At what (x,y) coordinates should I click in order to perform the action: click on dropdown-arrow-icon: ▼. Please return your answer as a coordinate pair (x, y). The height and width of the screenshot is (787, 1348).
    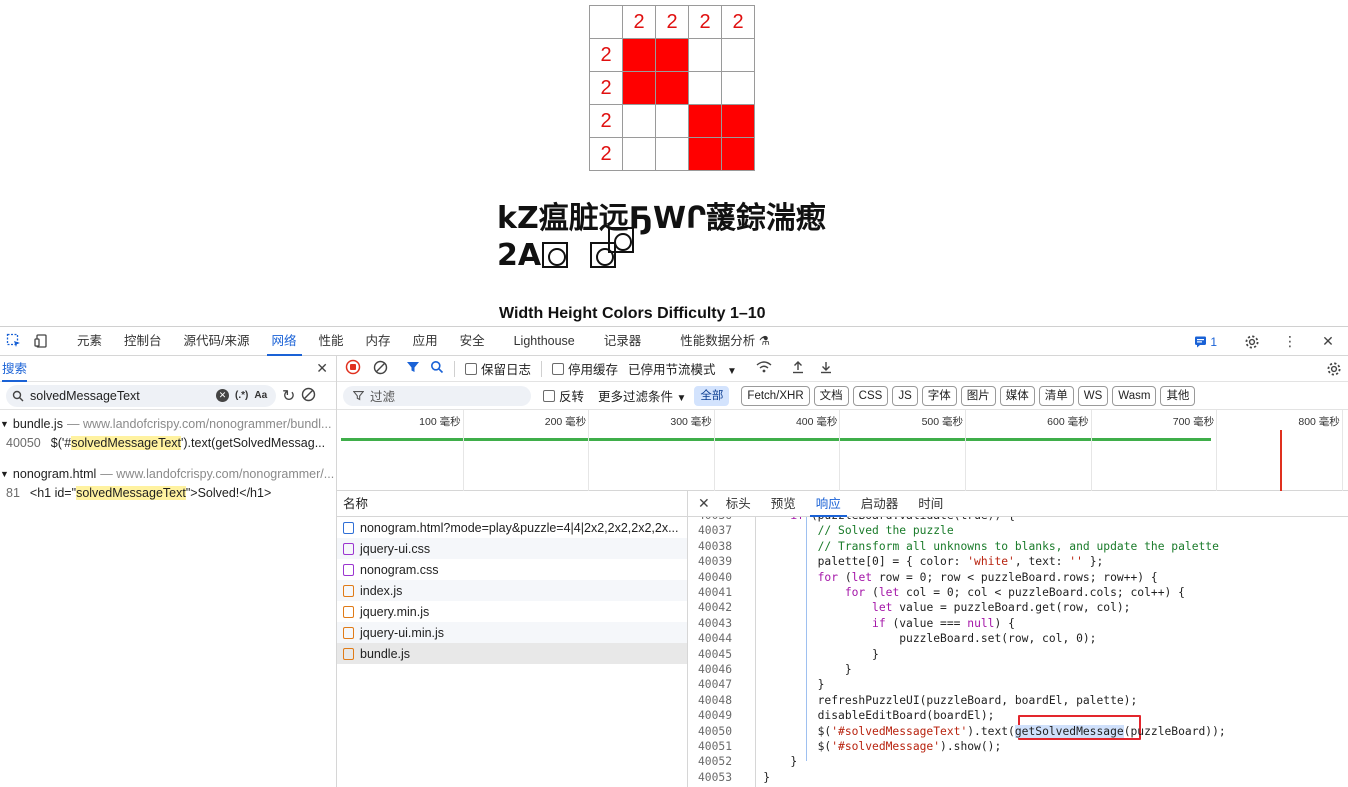
    Looking at the image, I should click on (732, 371).